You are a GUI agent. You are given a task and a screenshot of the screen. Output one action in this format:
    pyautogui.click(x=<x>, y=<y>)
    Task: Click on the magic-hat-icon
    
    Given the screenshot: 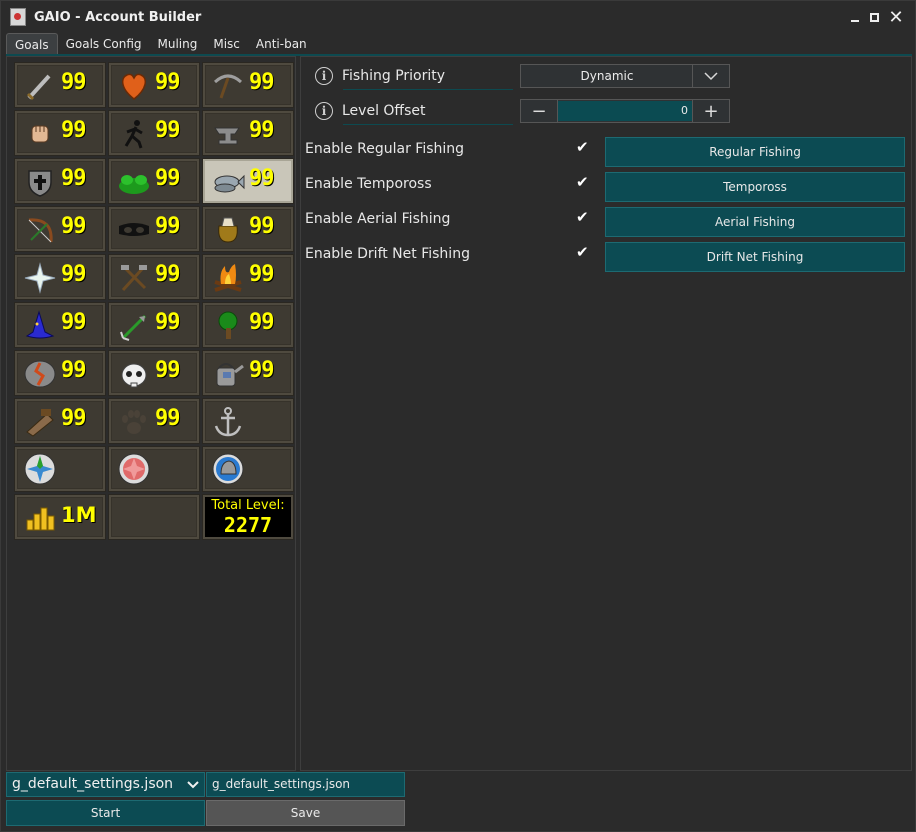 What is the action you would take?
    pyautogui.click(x=40, y=326)
    